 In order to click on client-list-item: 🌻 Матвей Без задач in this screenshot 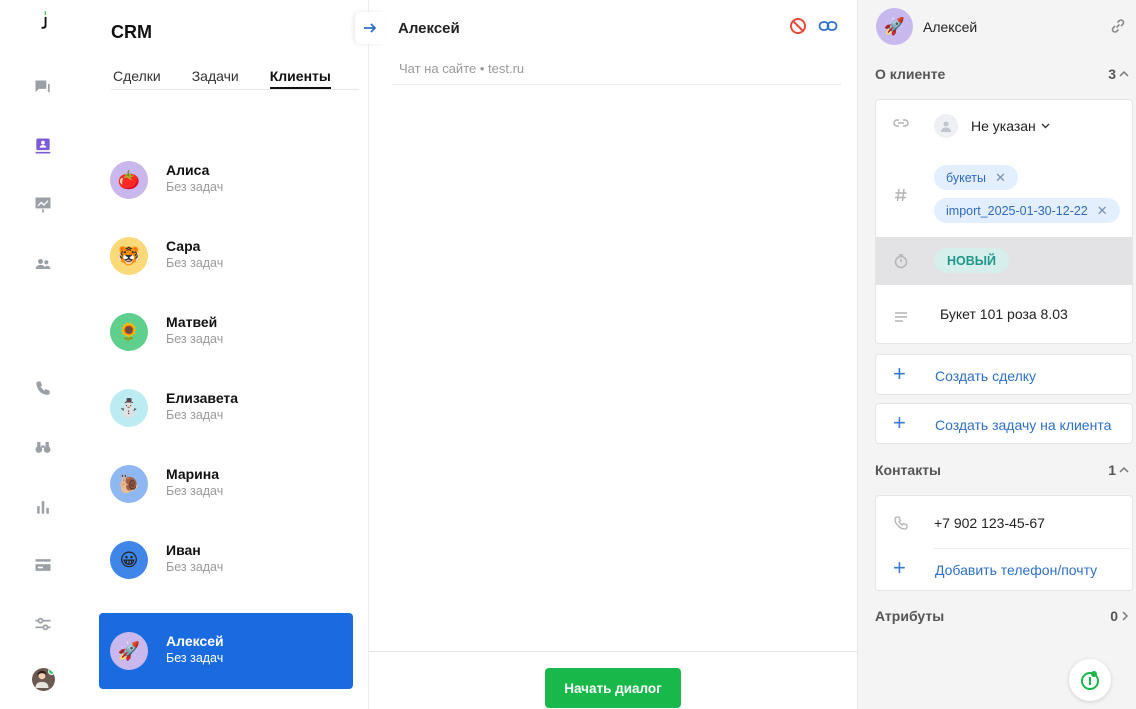, I will do `click(226, 332)`.